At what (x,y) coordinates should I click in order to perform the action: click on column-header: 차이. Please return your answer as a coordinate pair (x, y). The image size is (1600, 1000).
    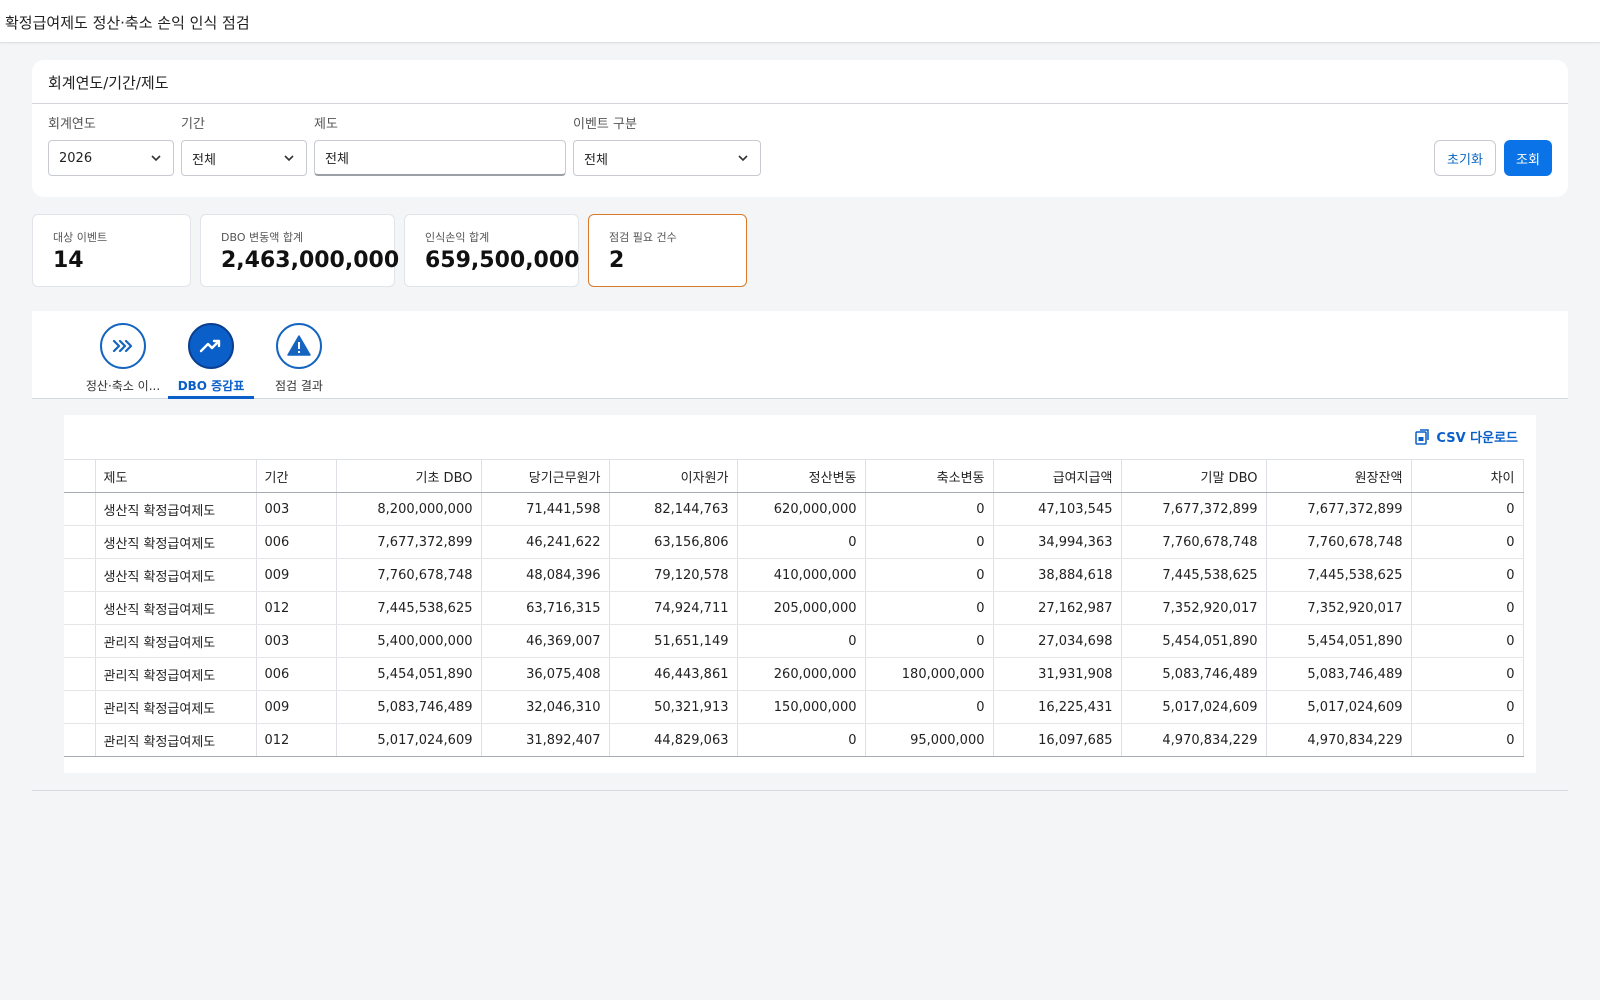
    Looking at the image, I should click on (1467, 476).